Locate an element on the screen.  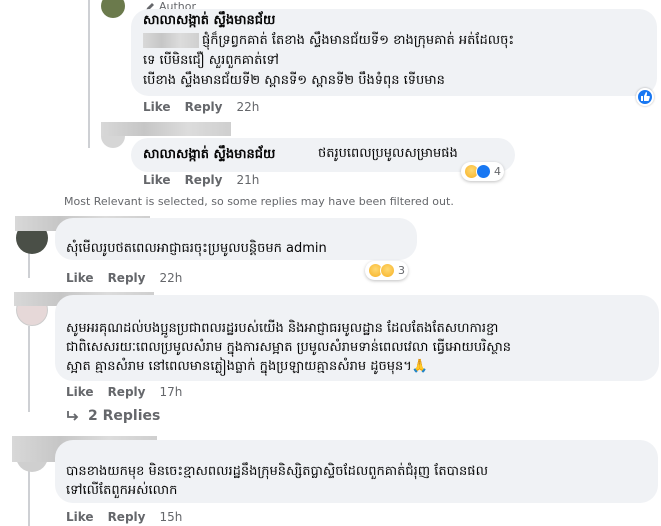
blurred-name is located at coordinates (166, 129).